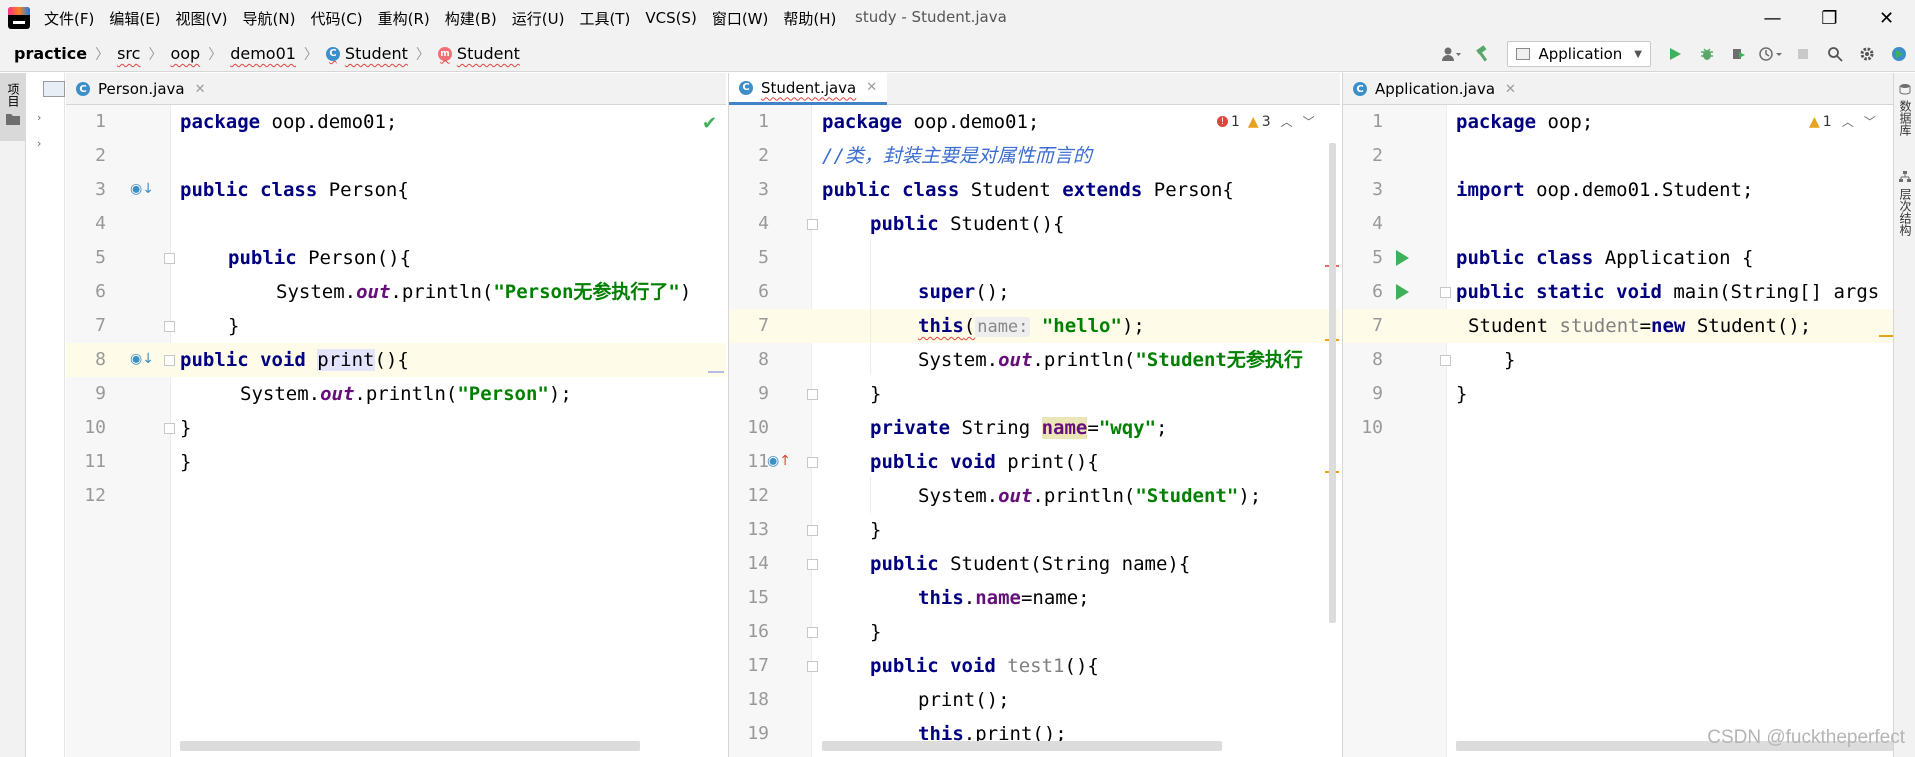  Describe the element at coordinates (269, 18) in the screenshot. I see `menu-navigate: 导航(N)` at that location.